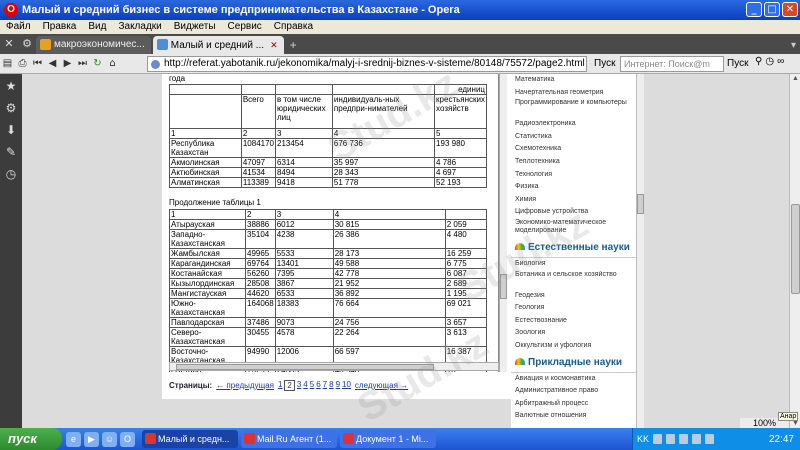 The image size is (800, 450). What do you see at coordinates (684, 439) in the screenshot?
I see `security-icon` at bounding box center [684, 439].